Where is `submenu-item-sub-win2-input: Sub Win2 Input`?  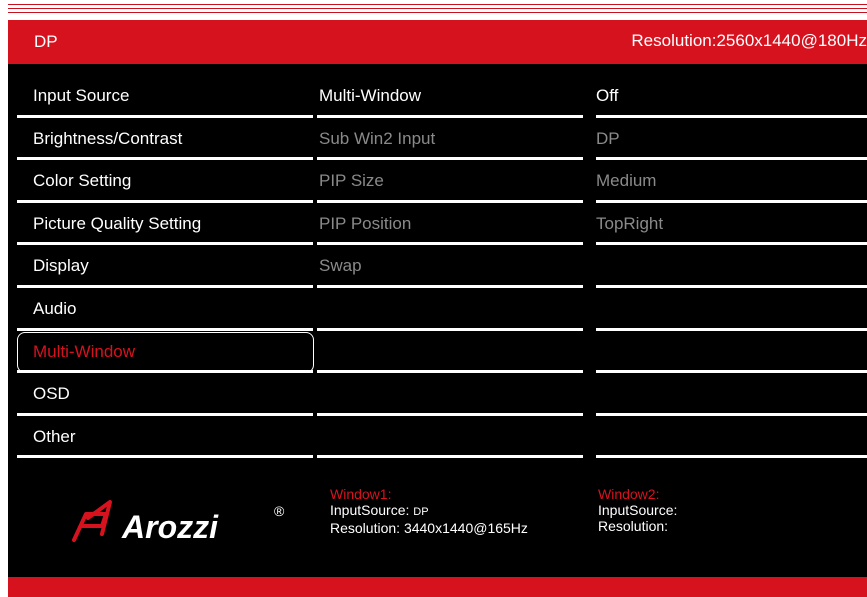
submenu-item-sub-win2-input: Sub Win2 Input is located at coordinates (450, 139).